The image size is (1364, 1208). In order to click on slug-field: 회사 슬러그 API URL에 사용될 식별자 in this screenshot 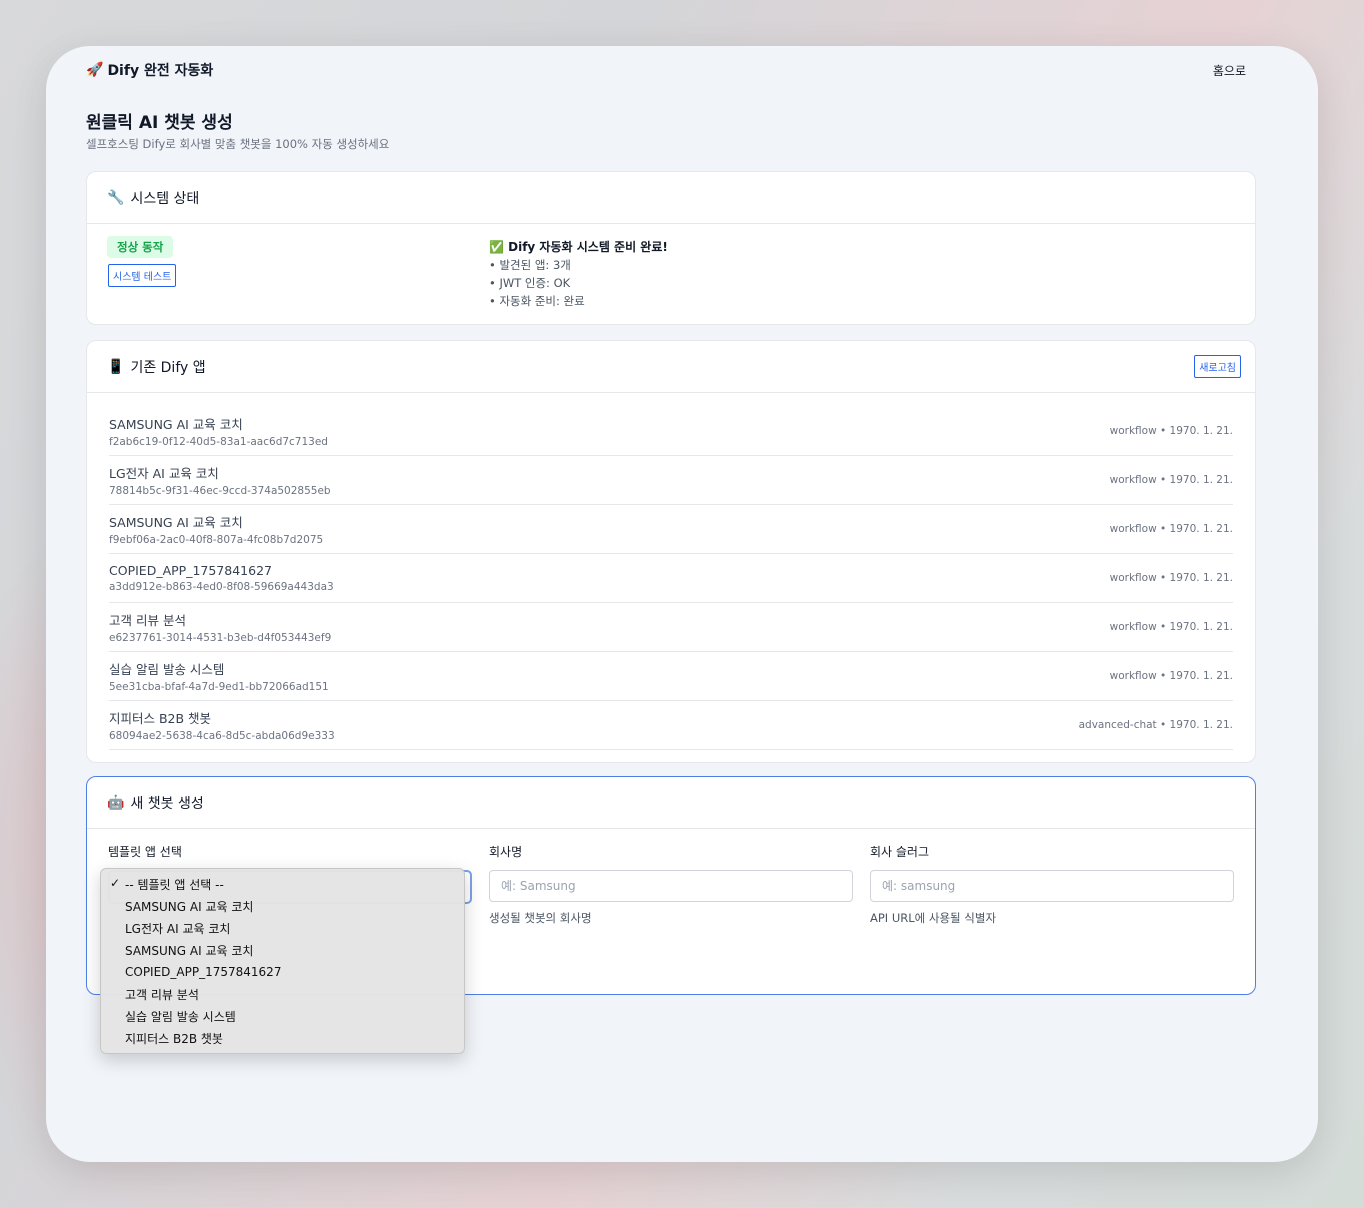, I will do `click(1052, 884)`.